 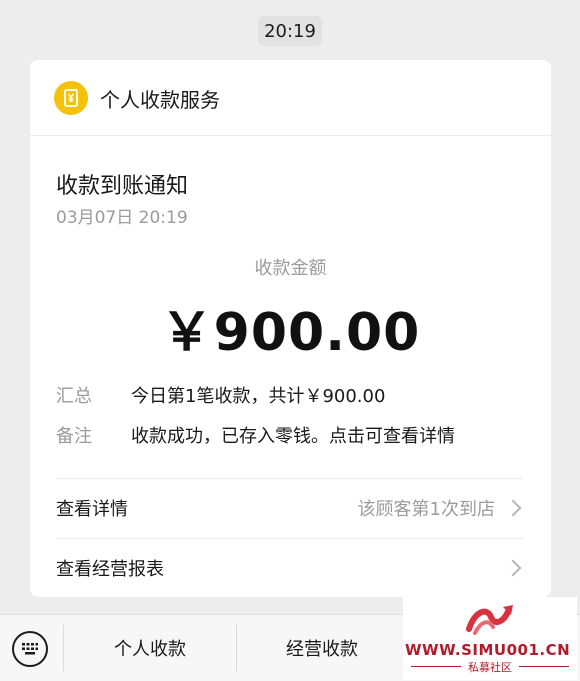 What do you see at coordinates (122, 186) in the screenshot?
I see `notice-title: 收款到账通知` at bounding box center [122, 186].